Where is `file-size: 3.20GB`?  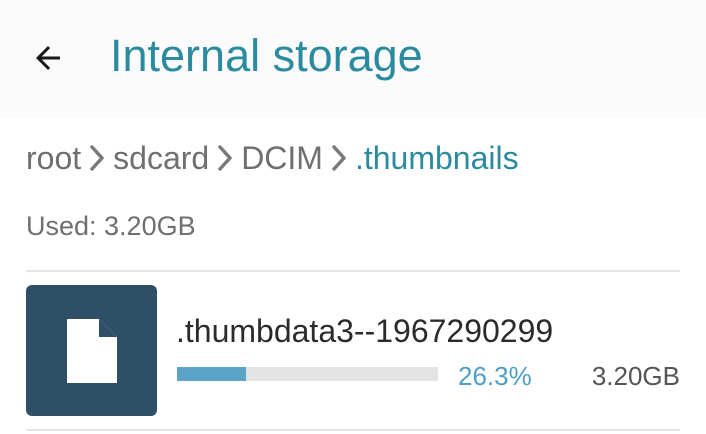
file-size: 3.20GB is located at coordinates (635, 376).